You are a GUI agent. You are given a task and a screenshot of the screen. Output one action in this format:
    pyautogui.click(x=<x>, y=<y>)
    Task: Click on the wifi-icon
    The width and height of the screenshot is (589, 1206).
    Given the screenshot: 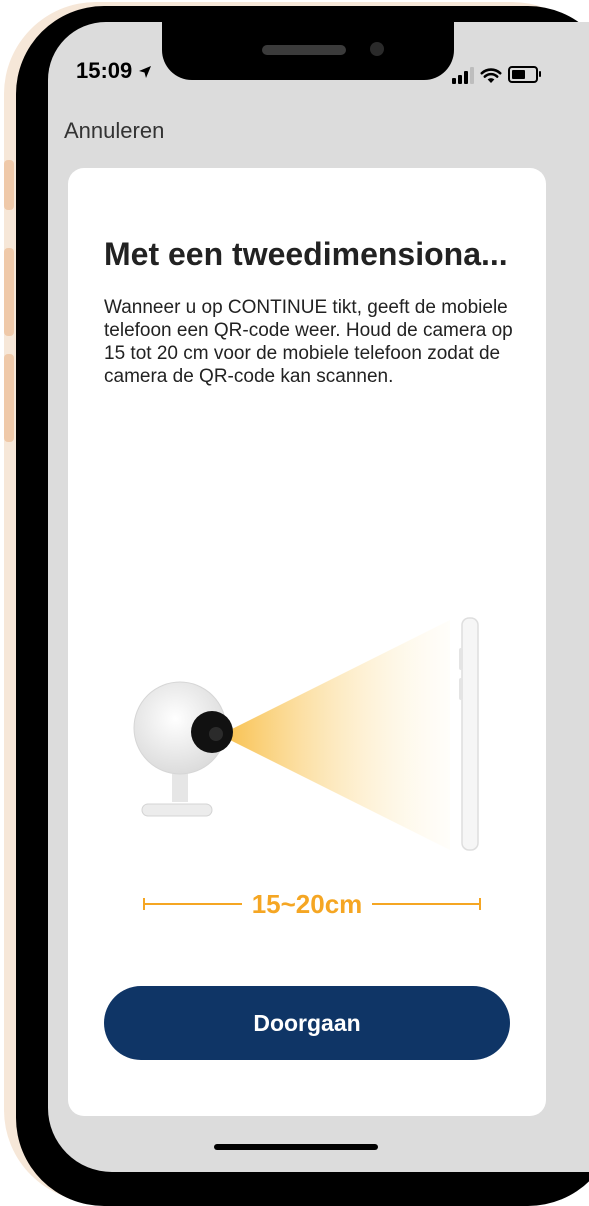 What is the action you would take?
    pyautogui.click(x=491, y=75)
    